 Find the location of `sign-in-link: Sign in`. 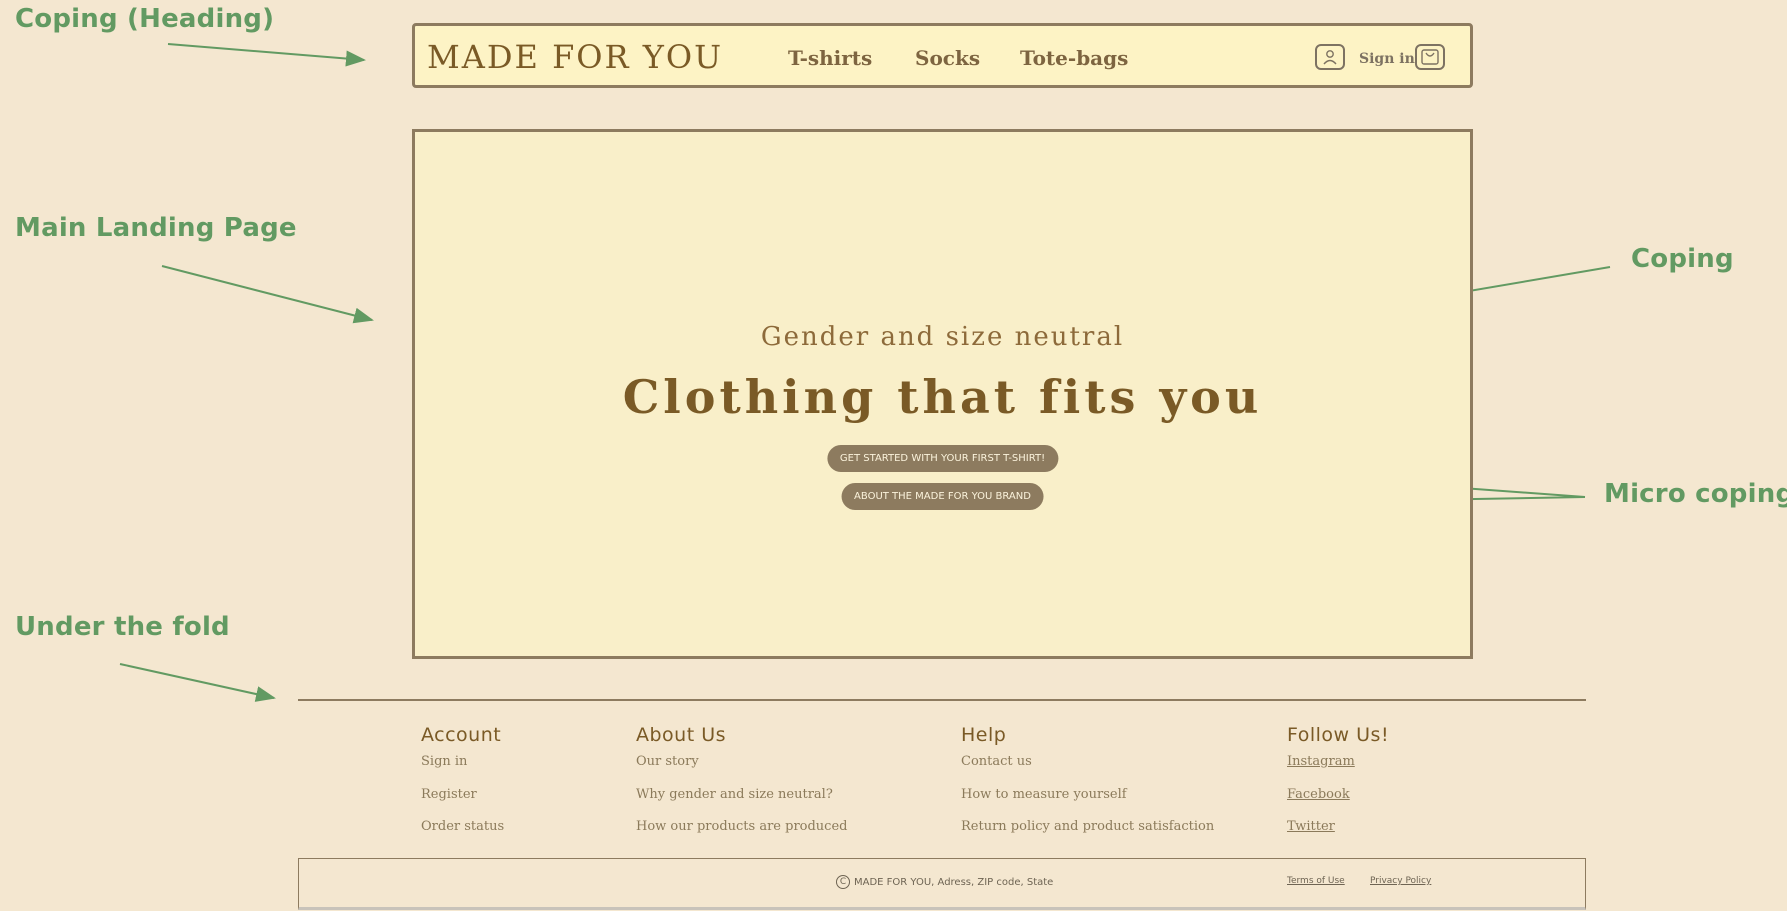

sign-in-link: Sign in is located at coordinates (1387, 59).